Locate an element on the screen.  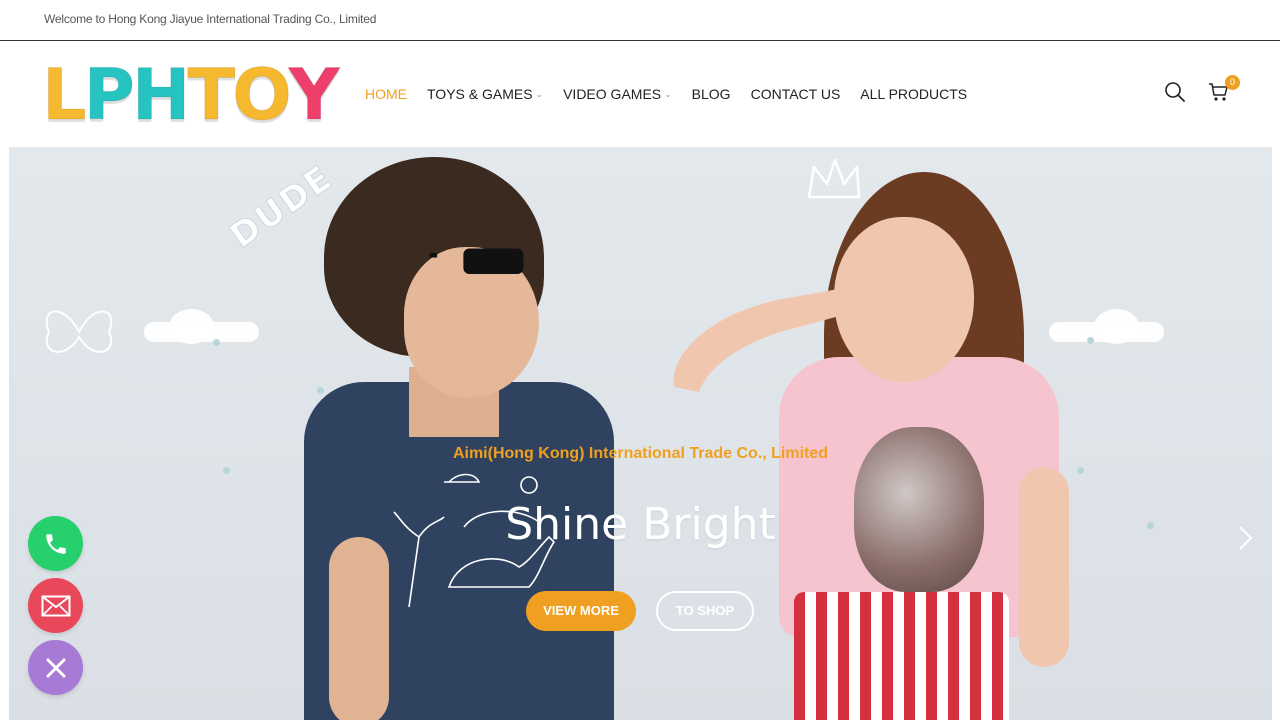
logo-letter-l: L is located at coordinates (65, 95).